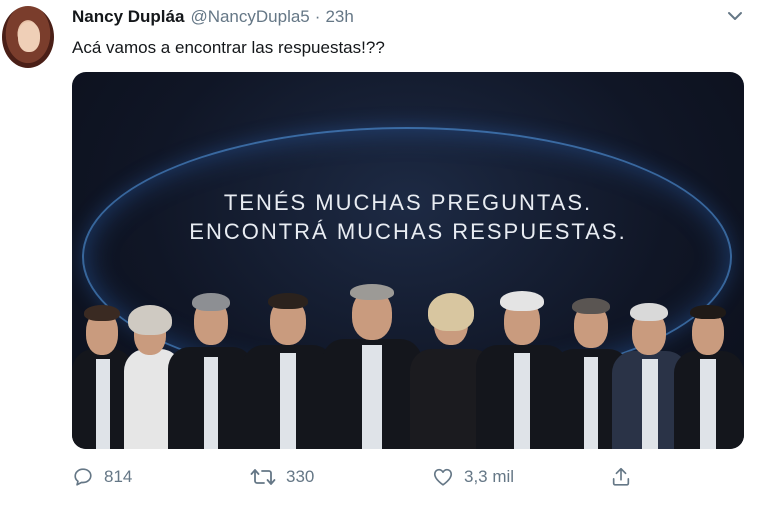 The image size is (770, 506). I want to click on tweet-header: Nancy Dupláa @NancyDupla5 · 23h, so click(213, 18).